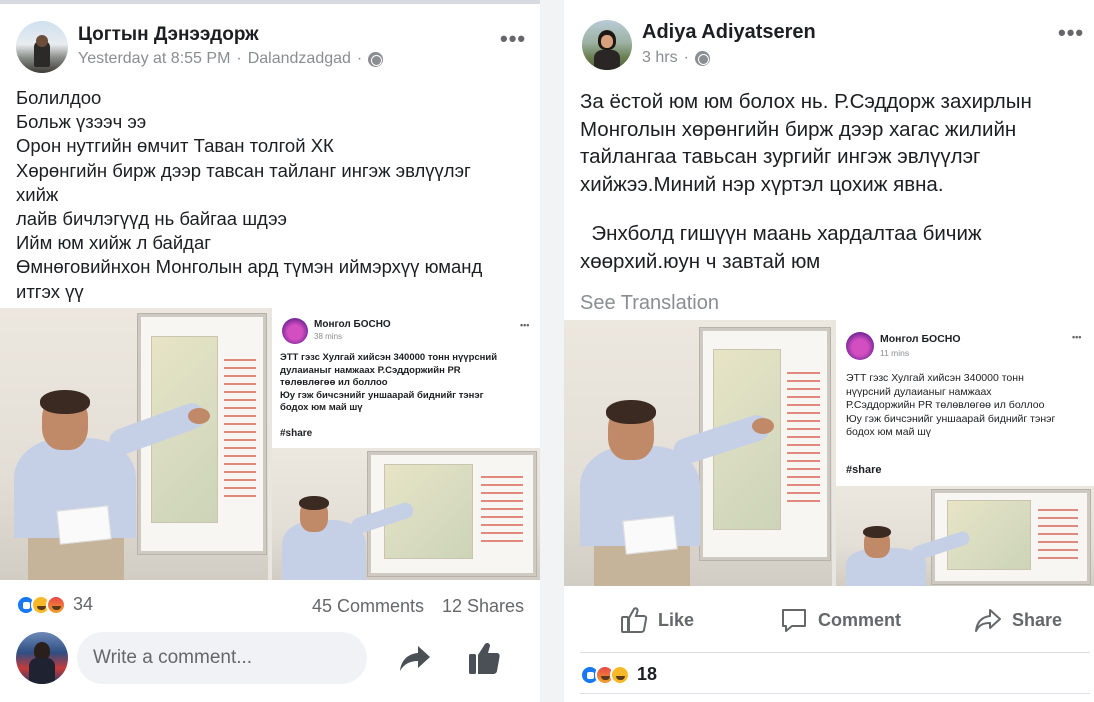 This screenshot has width=1094, height=702. What do you see at coordinates (483, 606) in the screenshot?
I see `shares-count: 12 Shares` at bounding box center [483, 606].